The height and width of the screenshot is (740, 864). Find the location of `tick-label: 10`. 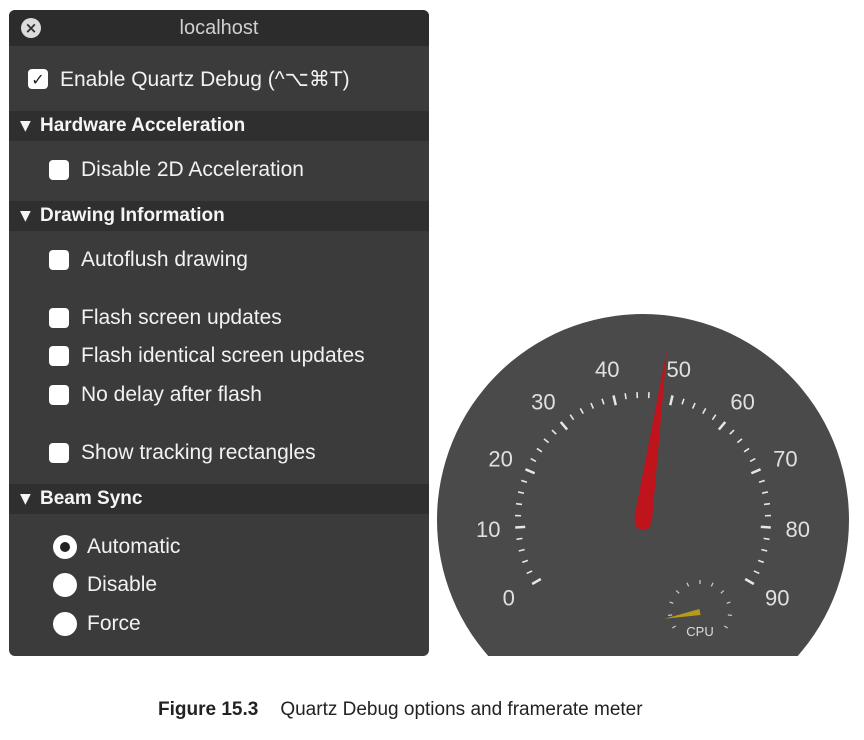

tick-label: 10 is located at coordinates (488, 529).